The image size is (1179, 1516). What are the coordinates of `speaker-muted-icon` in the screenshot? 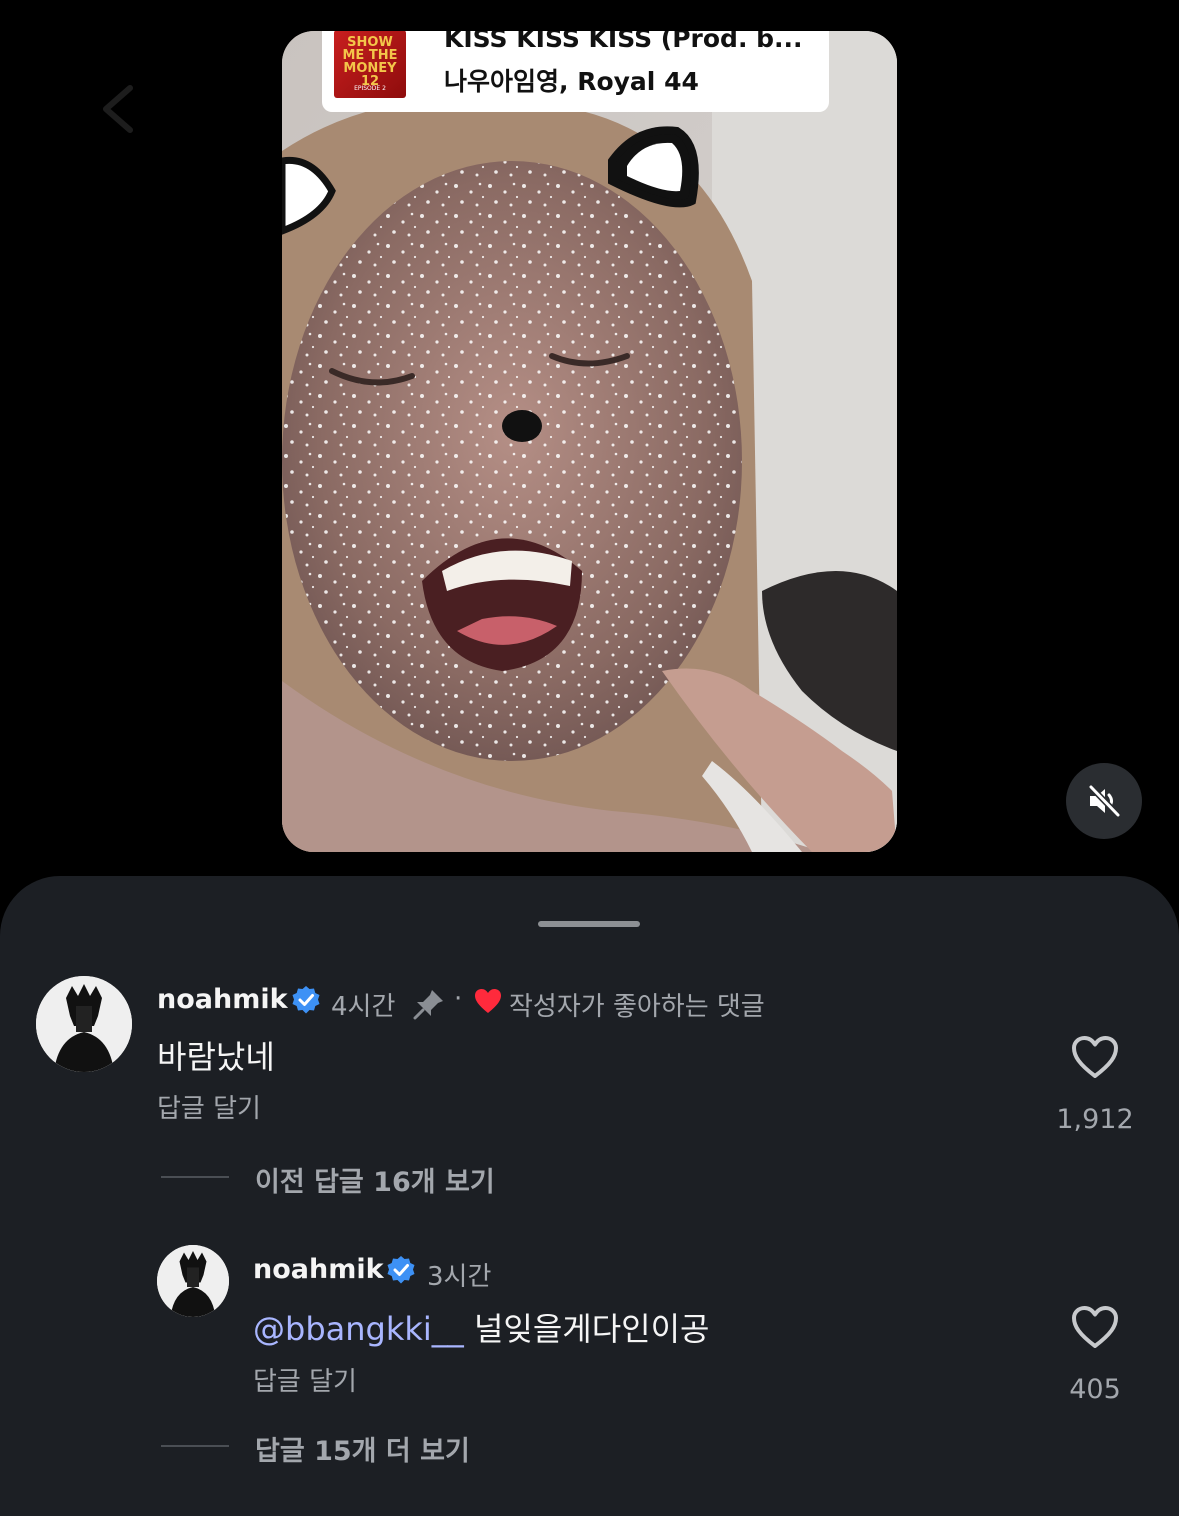 It's located at (1104, 801).